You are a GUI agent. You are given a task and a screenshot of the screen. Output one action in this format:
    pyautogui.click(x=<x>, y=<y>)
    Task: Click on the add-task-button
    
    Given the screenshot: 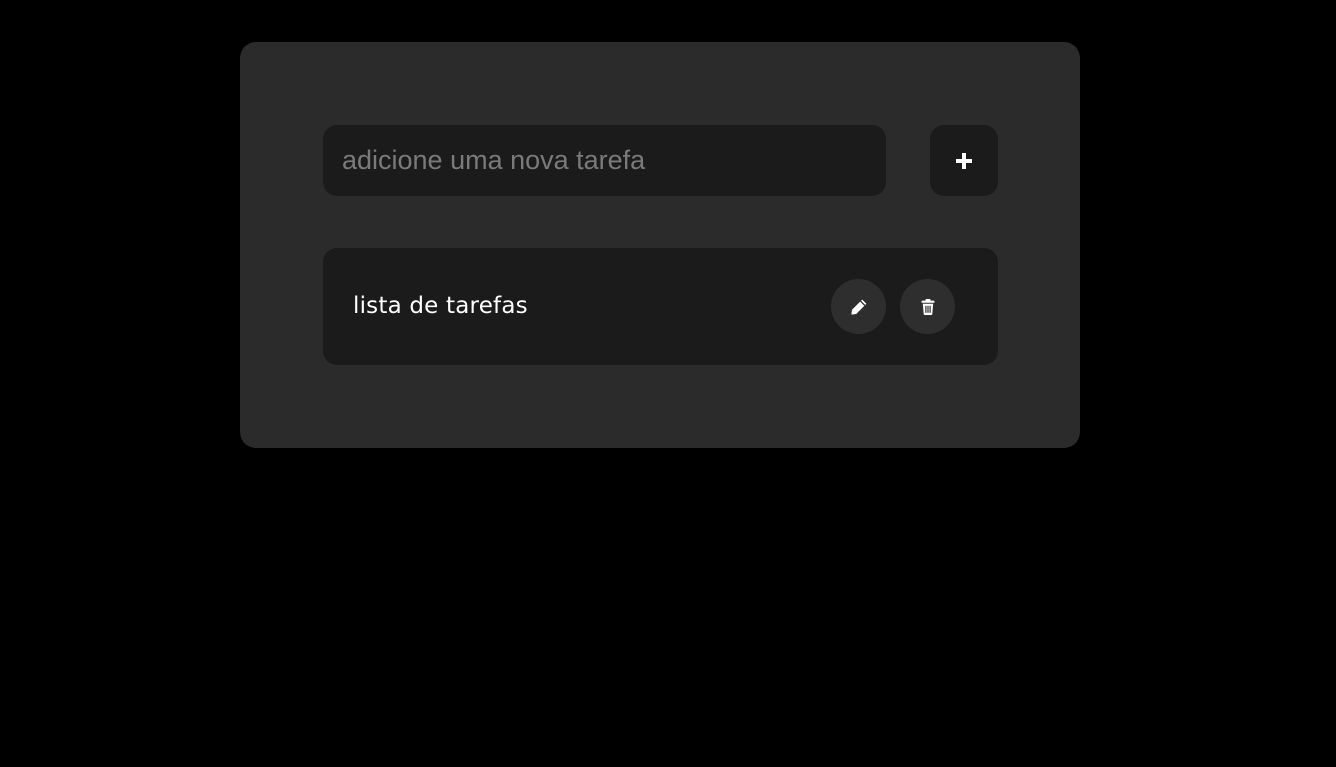 What is the action you would take?
    pyautogui.click(x=964, y=160)
    